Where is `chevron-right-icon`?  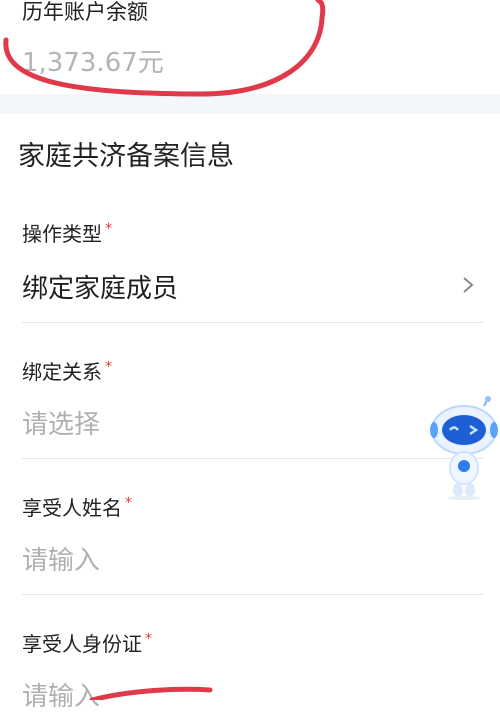
chevron-right-icon is located at coordinates (468, 285).